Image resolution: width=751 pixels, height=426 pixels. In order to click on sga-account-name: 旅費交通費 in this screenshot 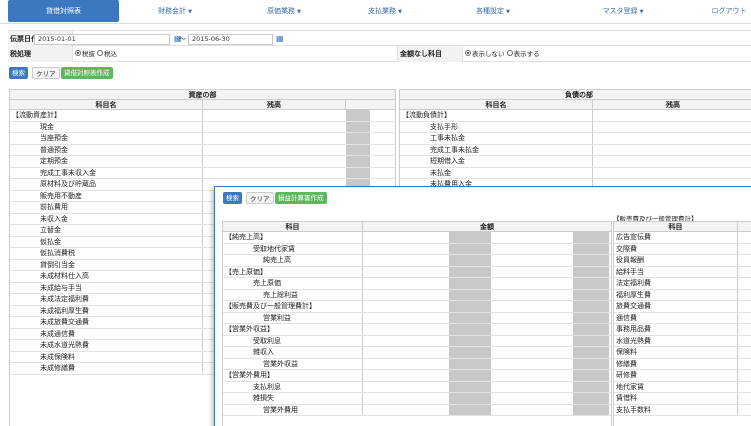, I will do `click(676, 306)`.